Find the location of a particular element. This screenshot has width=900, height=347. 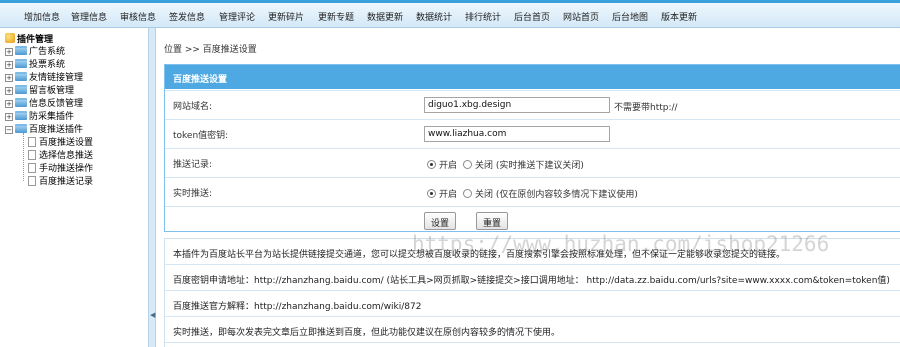

tree-connector is located at coordinates (23, 157).